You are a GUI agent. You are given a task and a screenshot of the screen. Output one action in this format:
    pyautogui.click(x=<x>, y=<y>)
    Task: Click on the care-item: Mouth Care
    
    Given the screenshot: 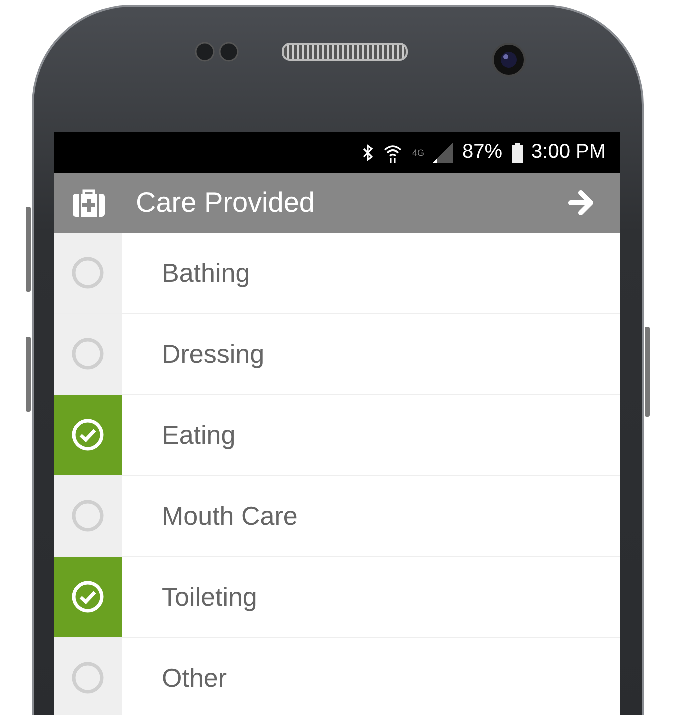 What is the action you would take?
    pyautogui.click(x=337, y=516)
    